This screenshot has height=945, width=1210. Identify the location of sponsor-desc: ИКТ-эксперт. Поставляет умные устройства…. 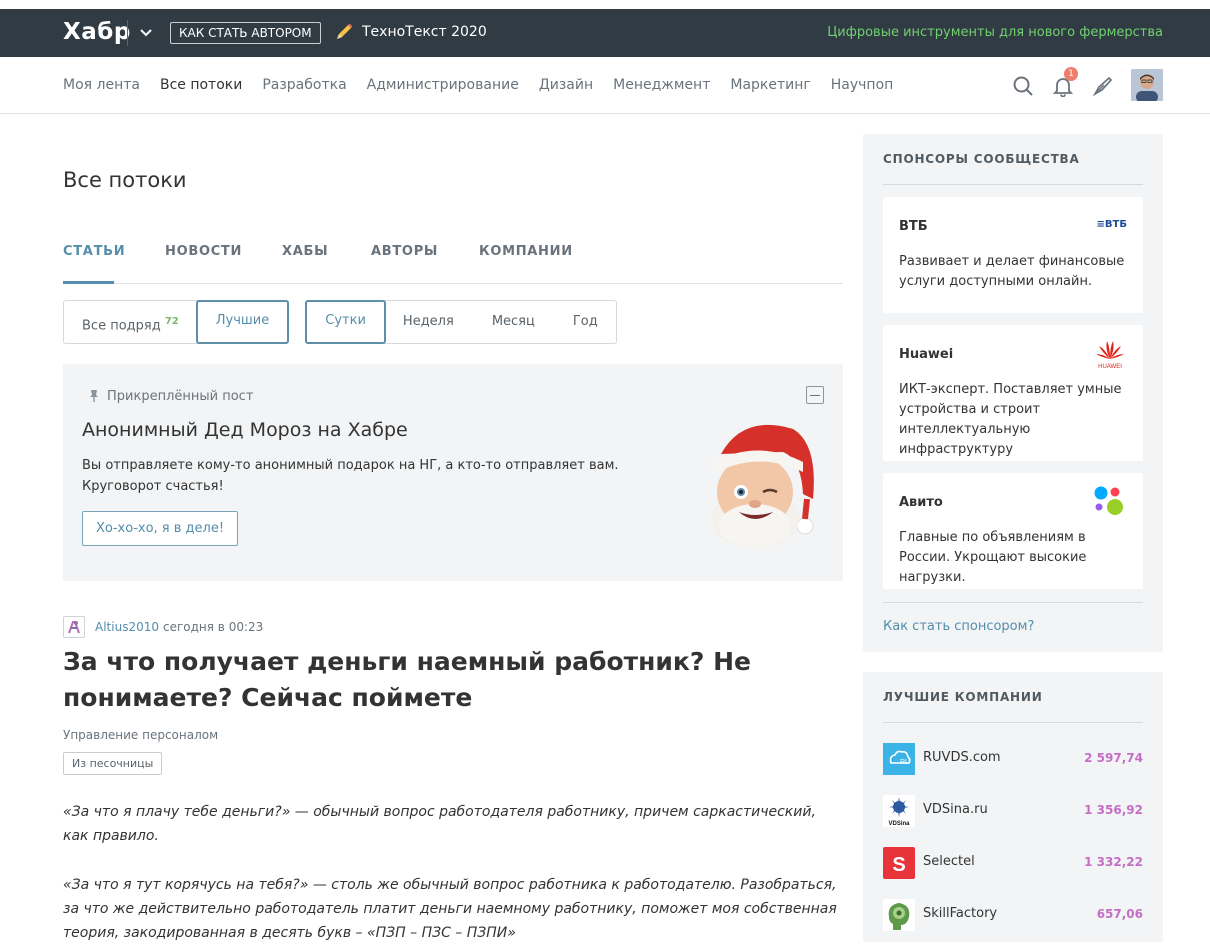
(1010, 419).